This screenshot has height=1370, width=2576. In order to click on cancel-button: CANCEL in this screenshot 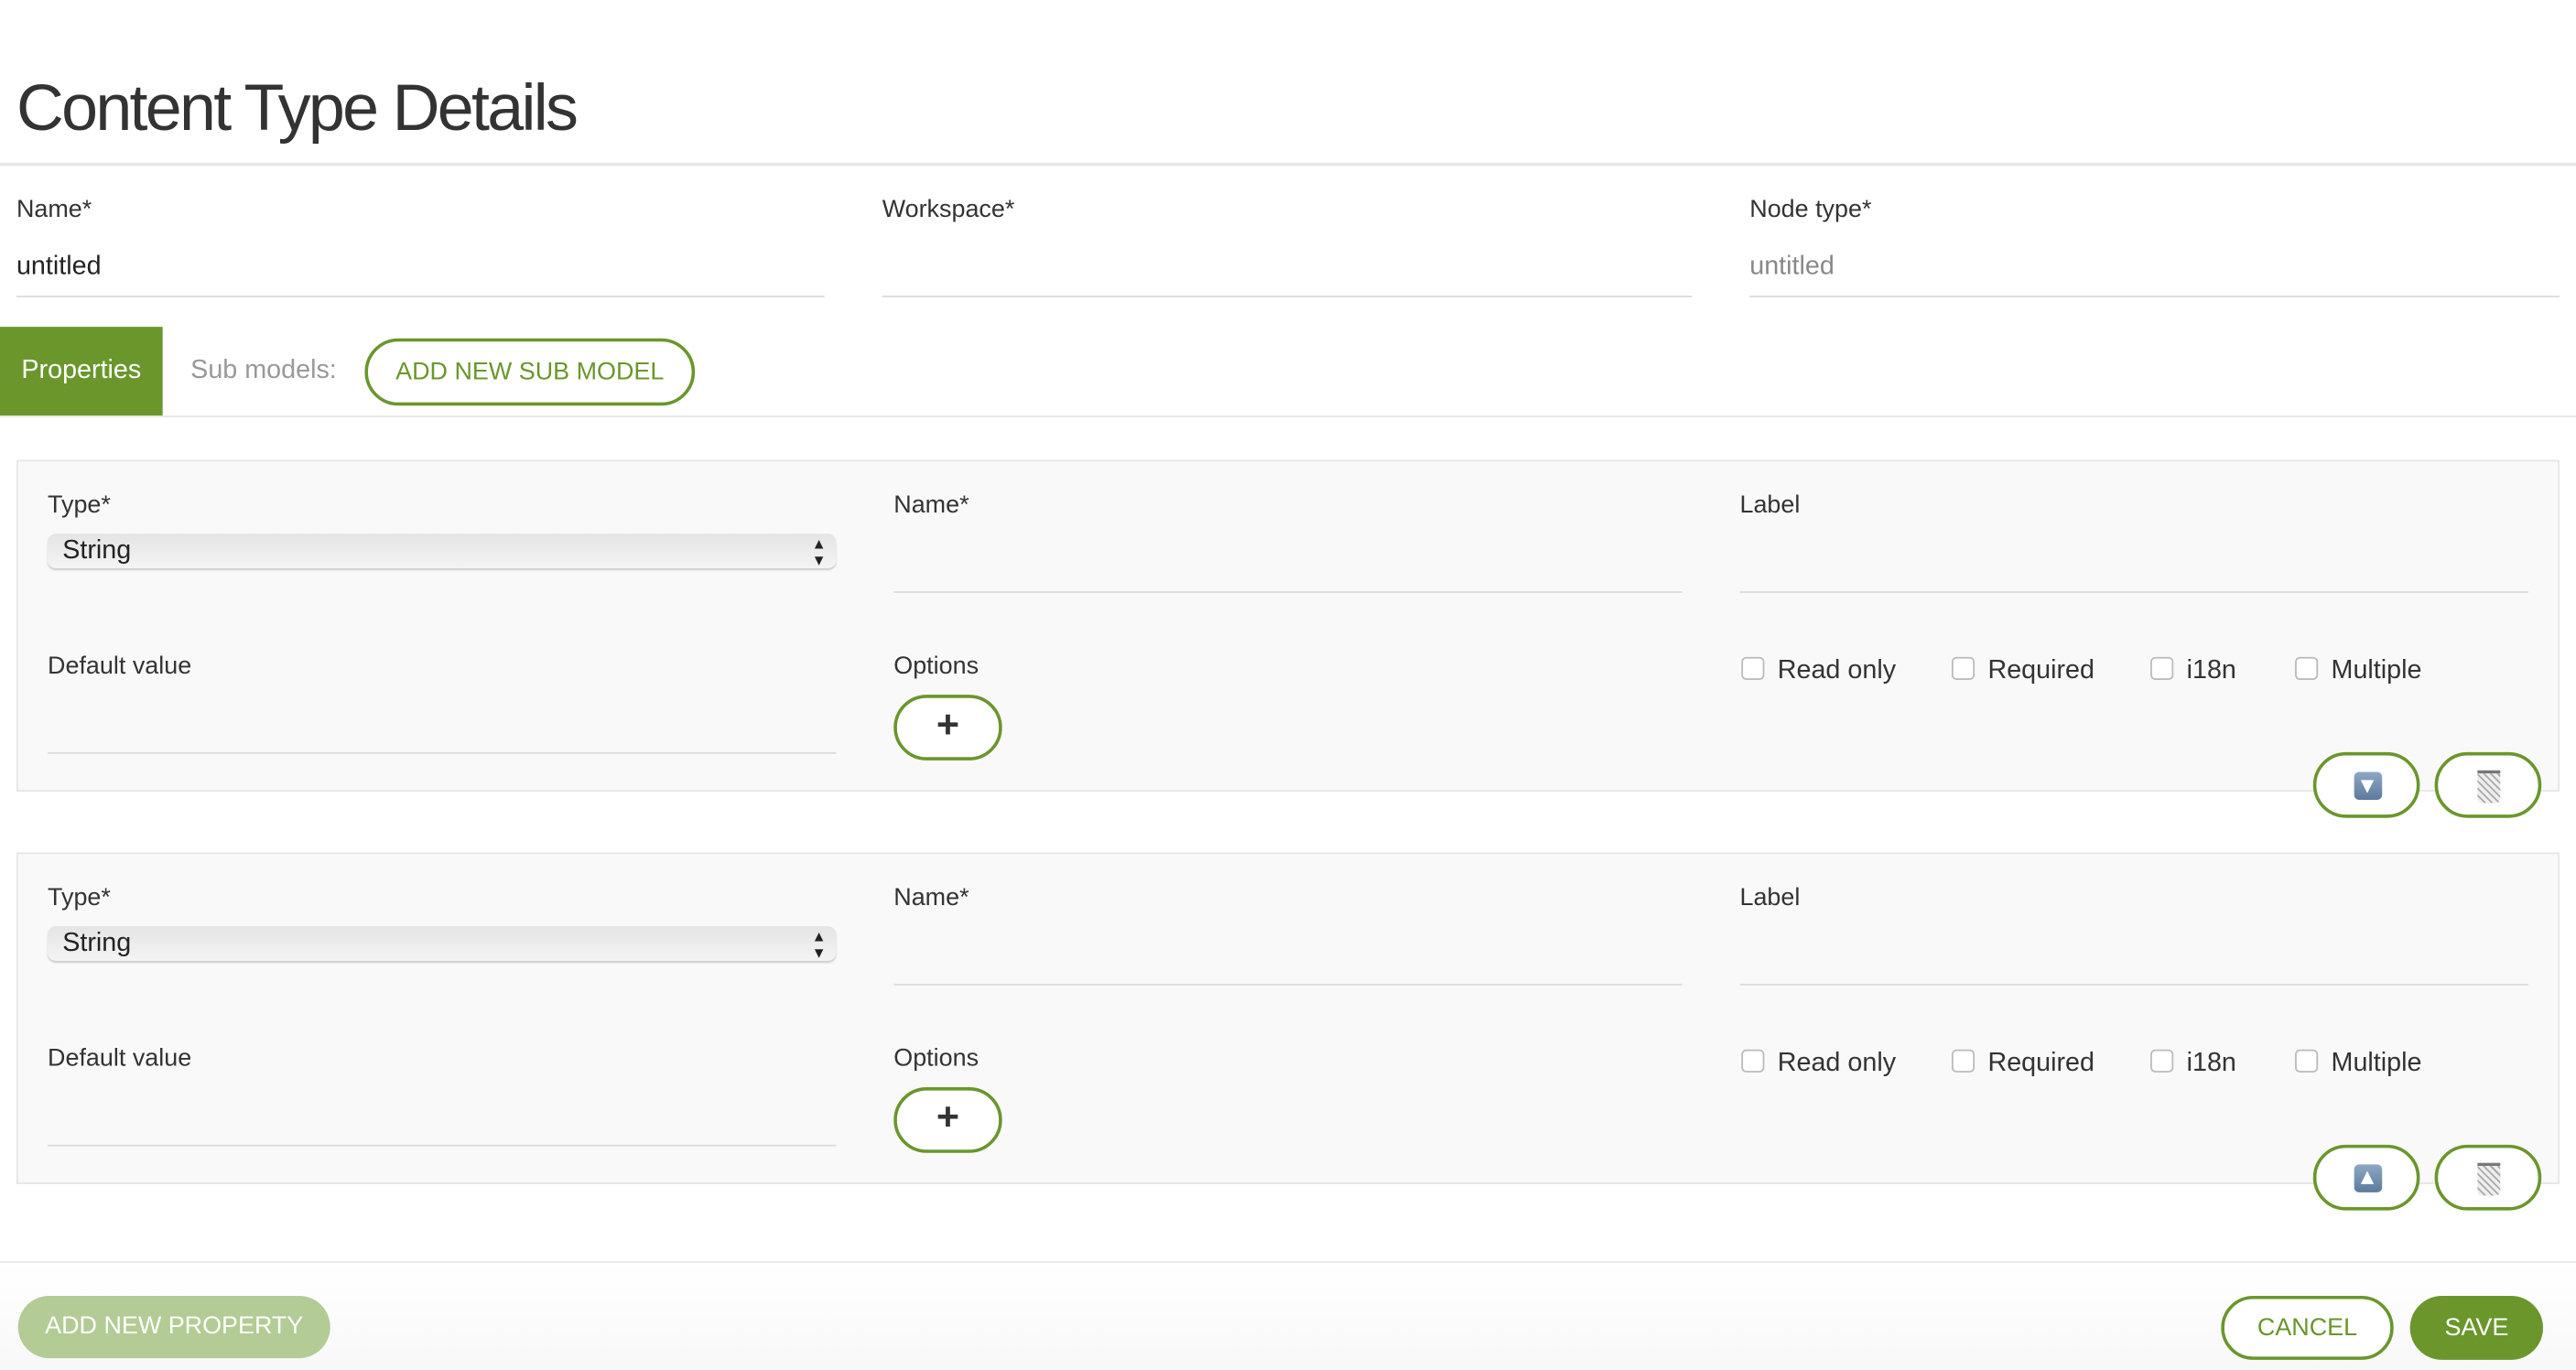, I will do `click(2308, 1327)`.